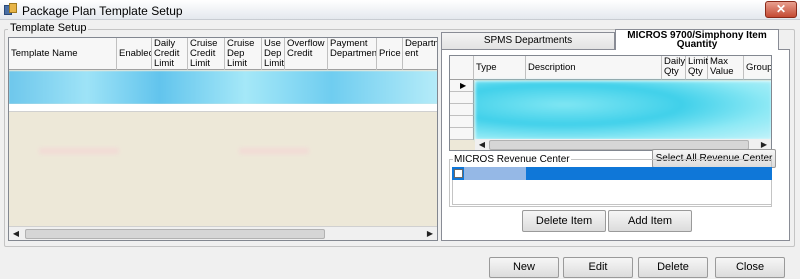 This screenshot has height=279, width=800. I want to click on col-daily-credit-limit: Daily Credit Limit, so click(170, 54).